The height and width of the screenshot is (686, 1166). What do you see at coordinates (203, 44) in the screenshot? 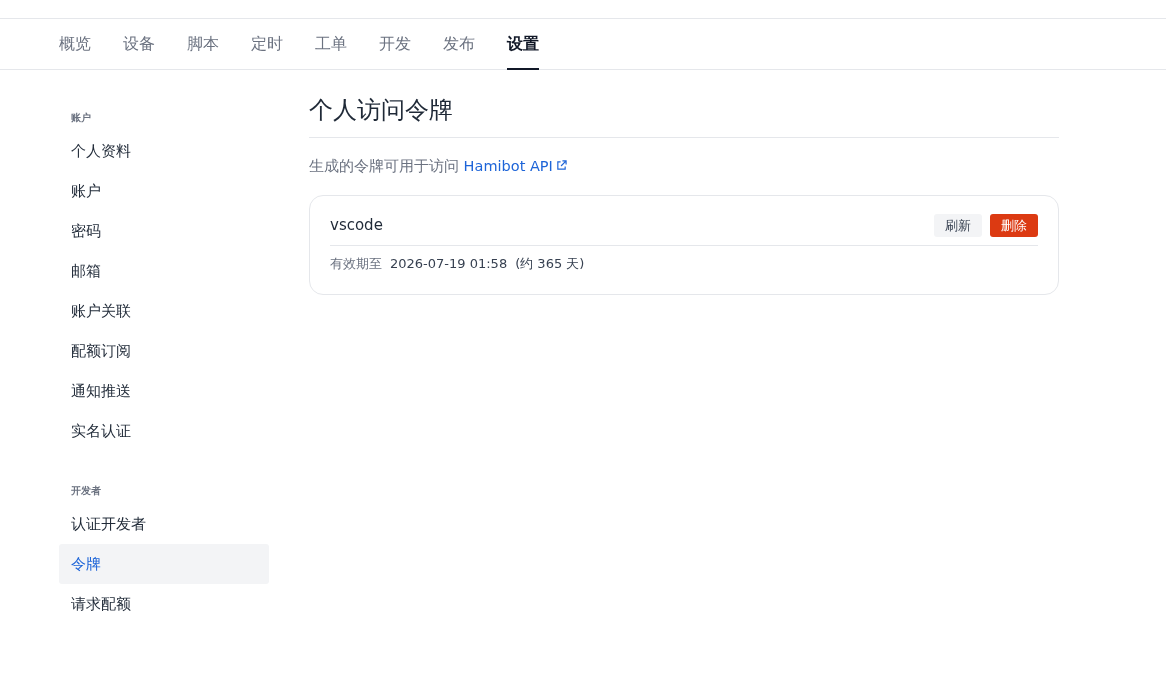
I see `nav-tab: 脚本` at bounding box center [203, 44].